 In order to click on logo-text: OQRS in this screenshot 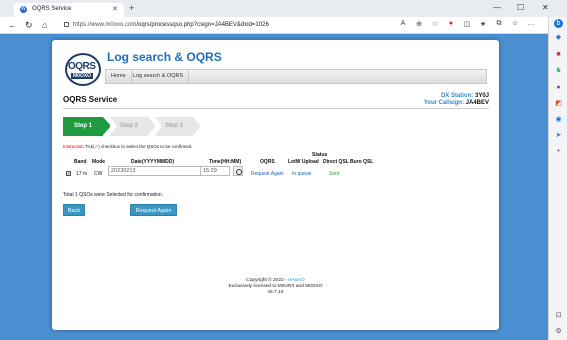, I will do `click(82, 66)`.